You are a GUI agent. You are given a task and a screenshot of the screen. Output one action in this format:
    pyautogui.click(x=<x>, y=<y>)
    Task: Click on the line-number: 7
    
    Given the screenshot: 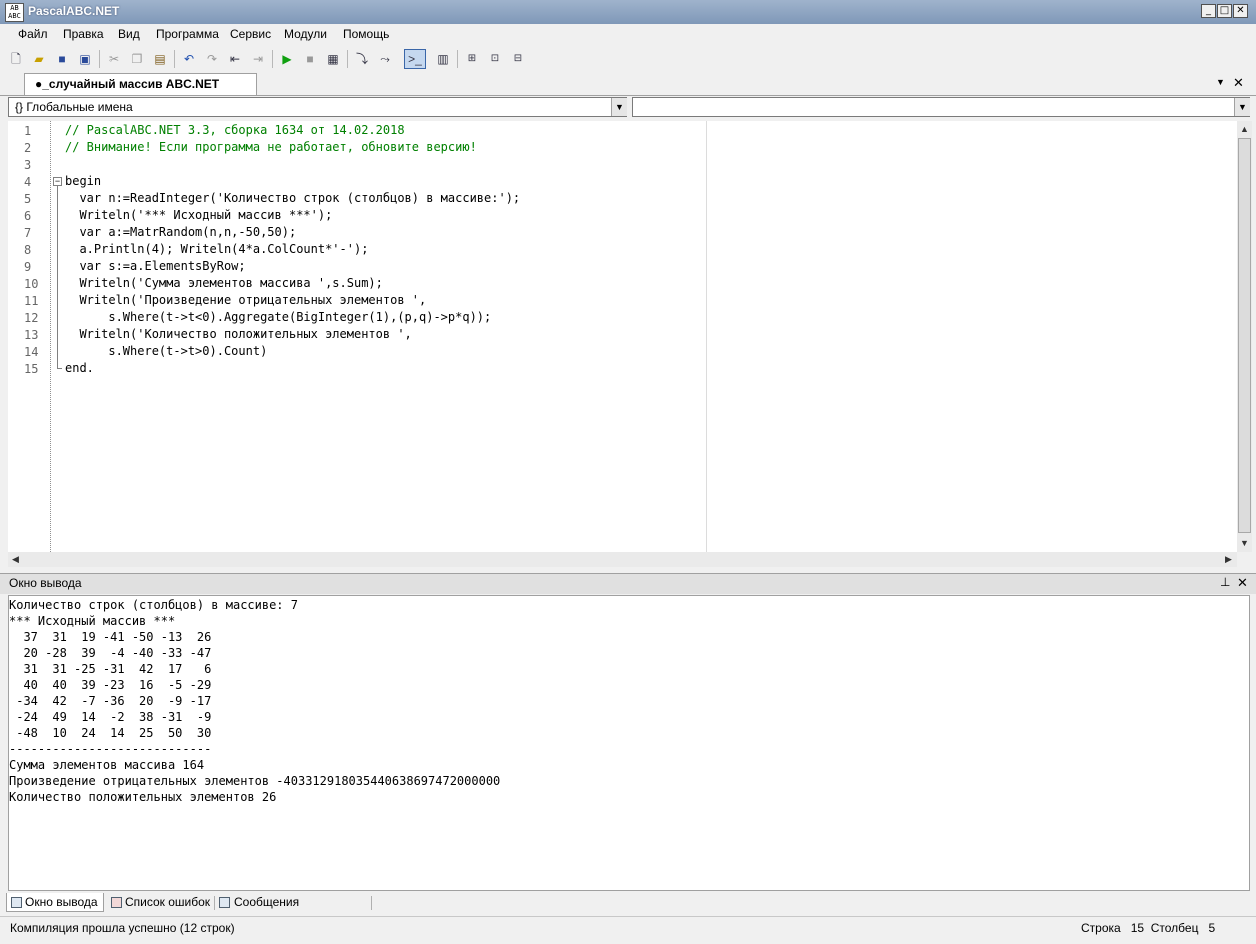 What is the action you would take?
    pyautogui.click(x=28, y=233)
    